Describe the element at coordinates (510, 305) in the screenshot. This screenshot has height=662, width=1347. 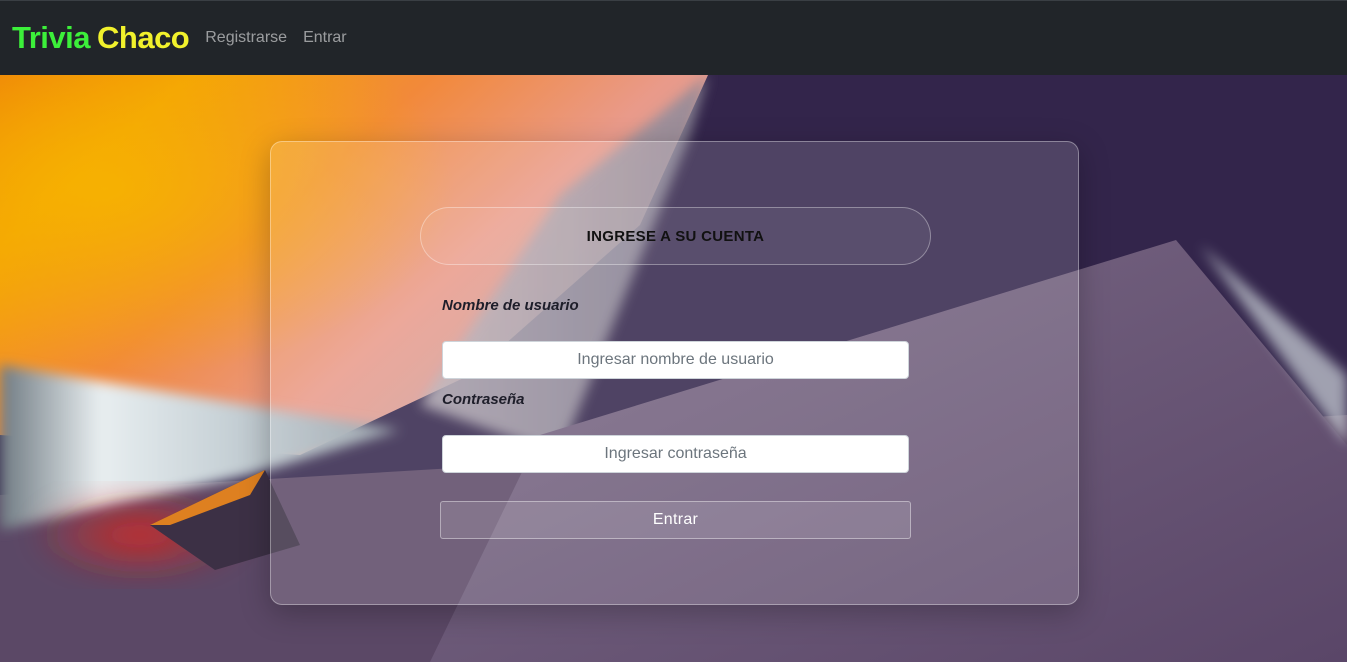
I see `username-label: Nombre de usuario` at that location.